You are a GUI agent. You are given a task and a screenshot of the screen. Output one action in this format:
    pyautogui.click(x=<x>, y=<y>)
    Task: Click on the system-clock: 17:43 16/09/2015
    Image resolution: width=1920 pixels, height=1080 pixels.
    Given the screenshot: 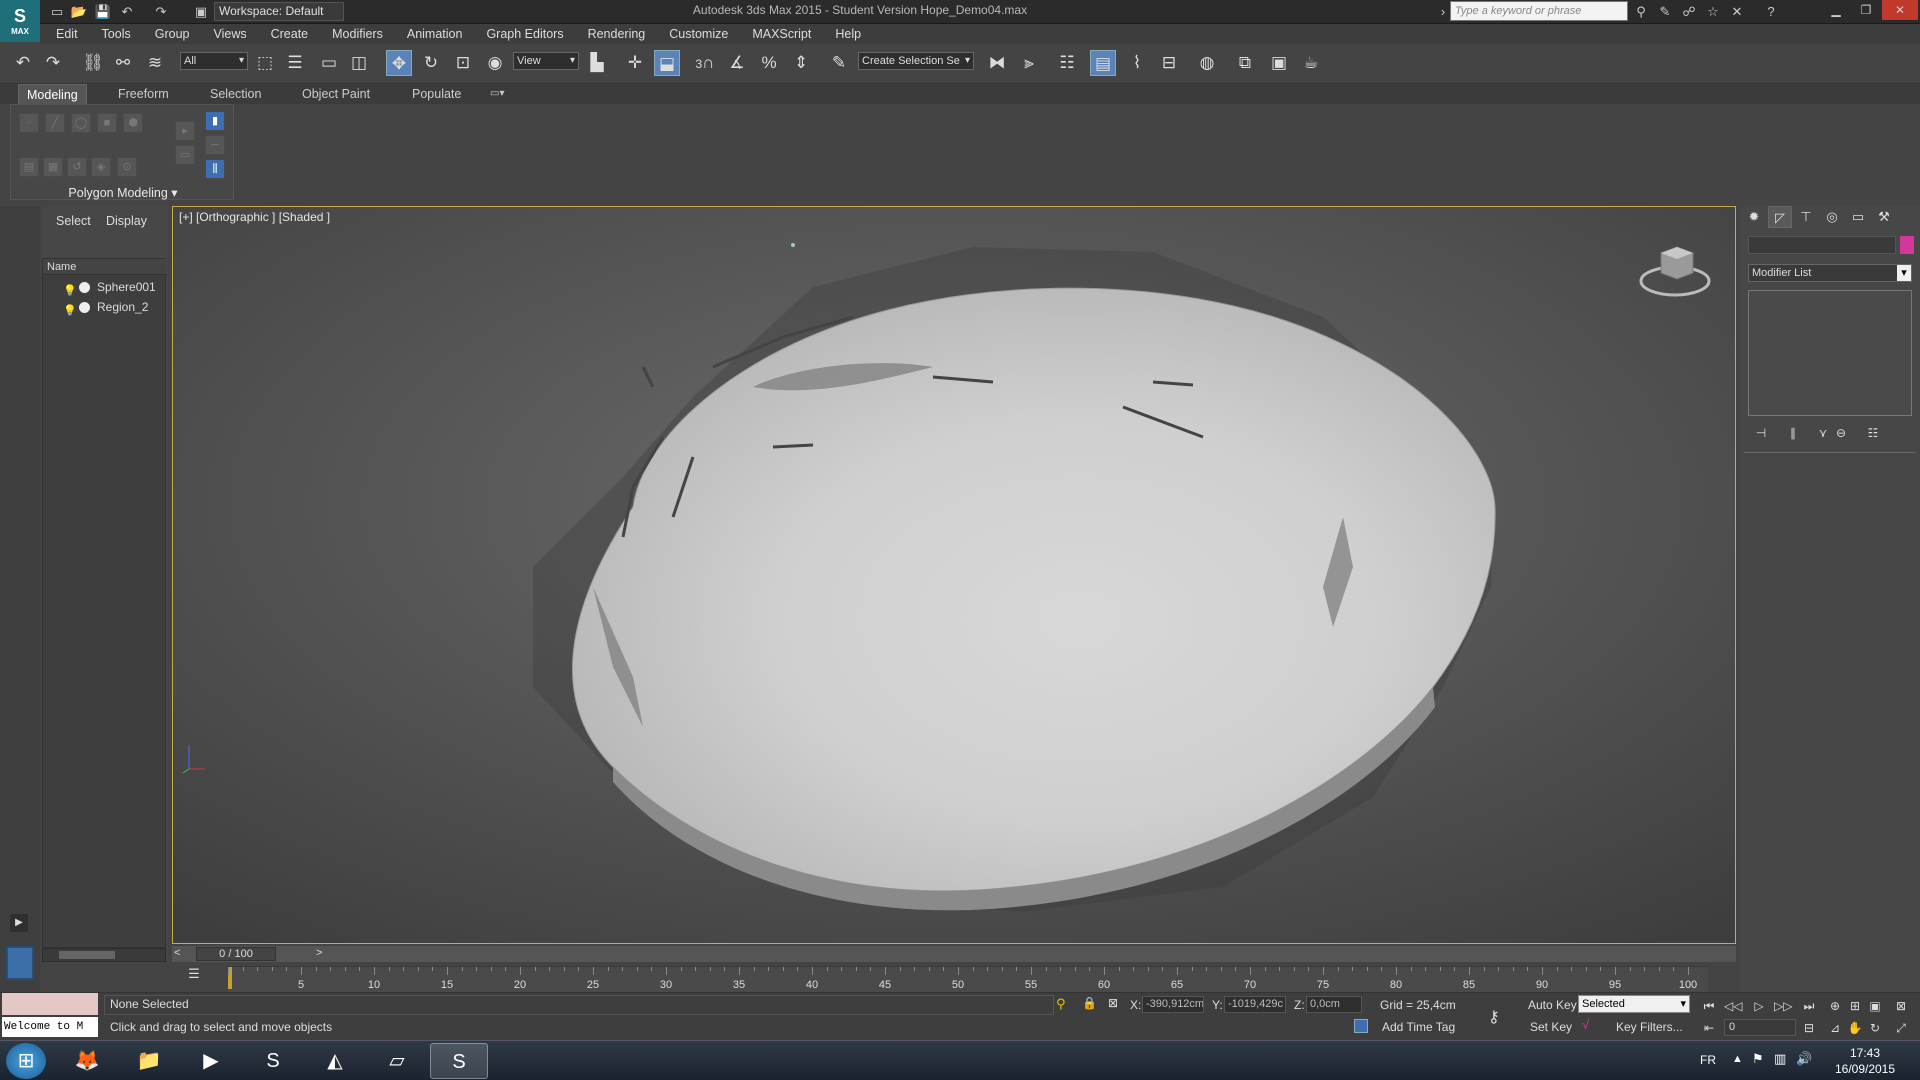 What is the action you would take?
    pyautogui.click(x=1865, y=1061)
    